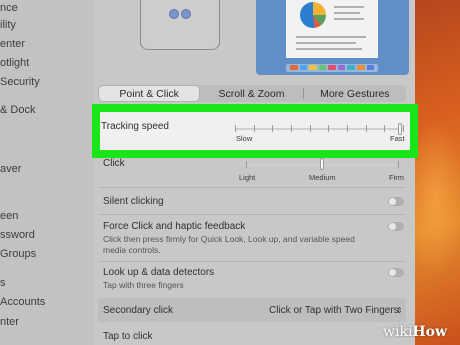  What do you see at coordinates (138, 310) in the screenshot?
I see `secondary-click-label: Secondary click` at bounding box center [138, 310].